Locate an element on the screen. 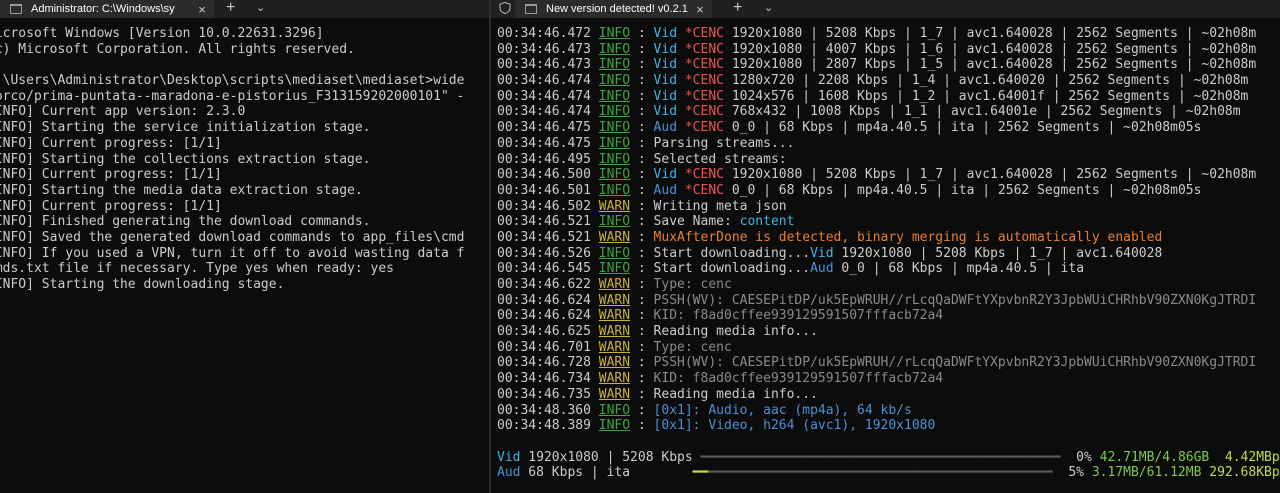  terminal-icon is located at coordinates (16, 9).